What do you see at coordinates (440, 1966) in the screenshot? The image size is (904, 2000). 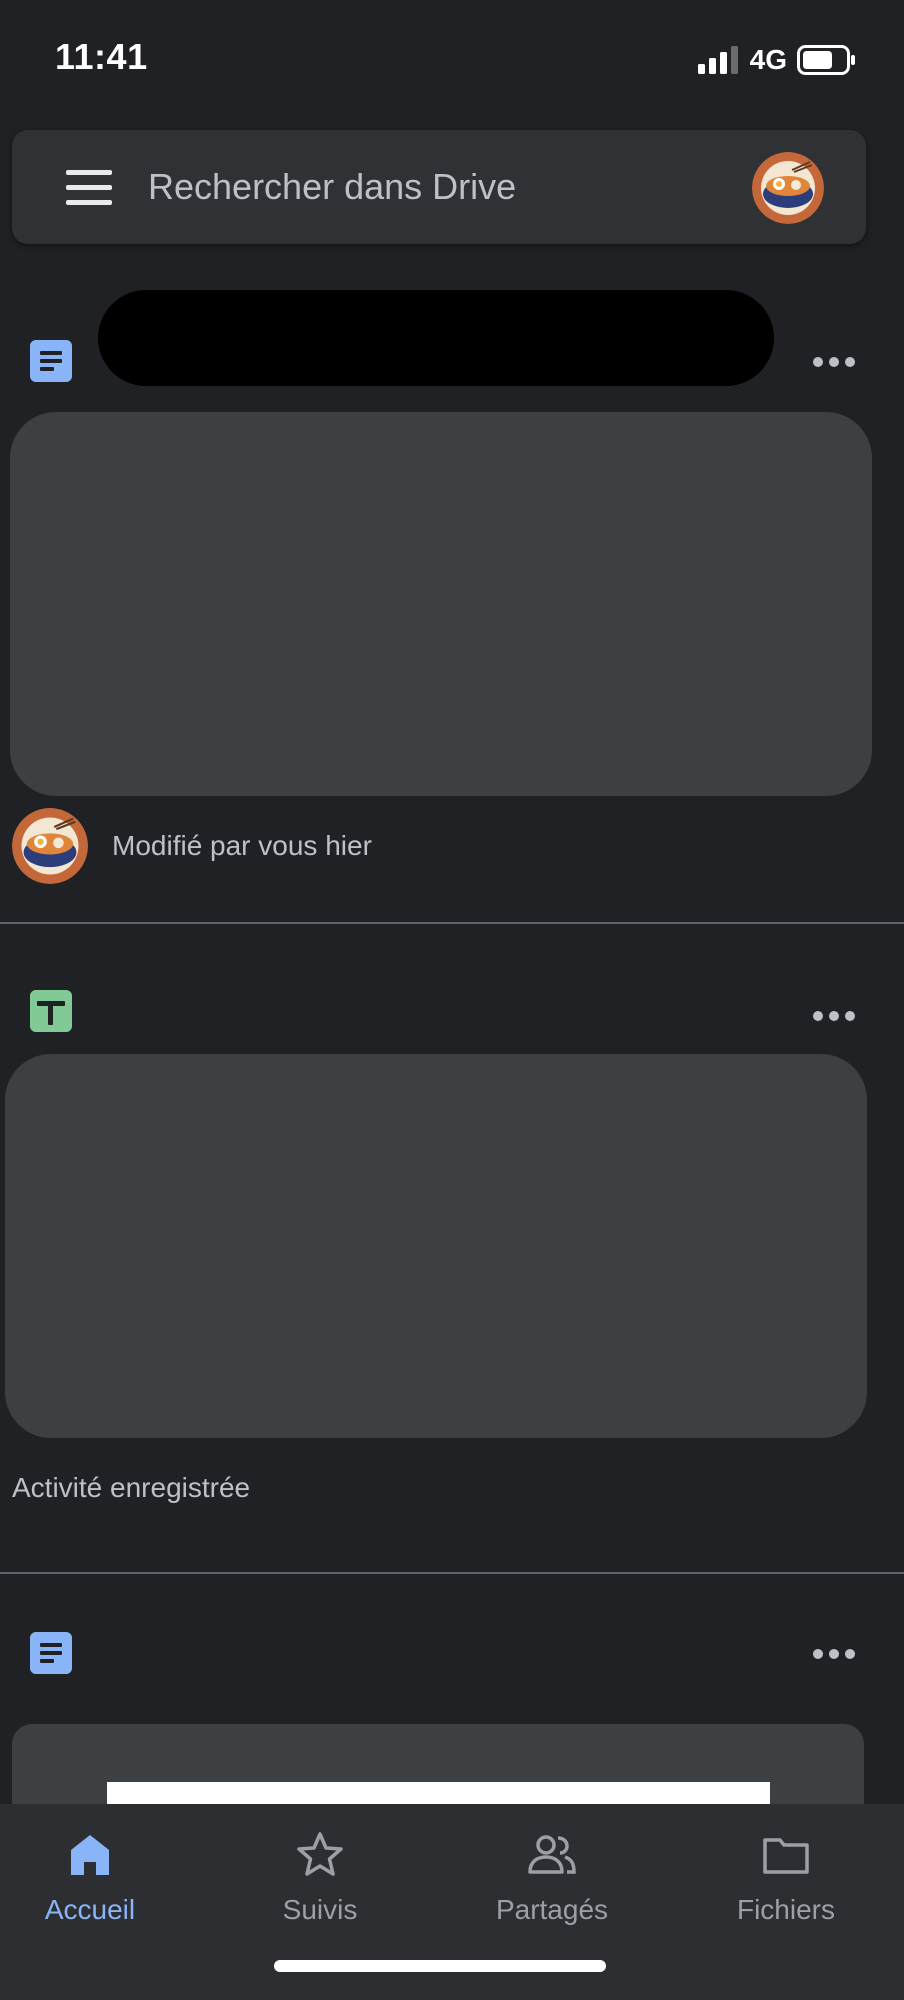 I see `home-indicator` at bounding box center [440, 1966].